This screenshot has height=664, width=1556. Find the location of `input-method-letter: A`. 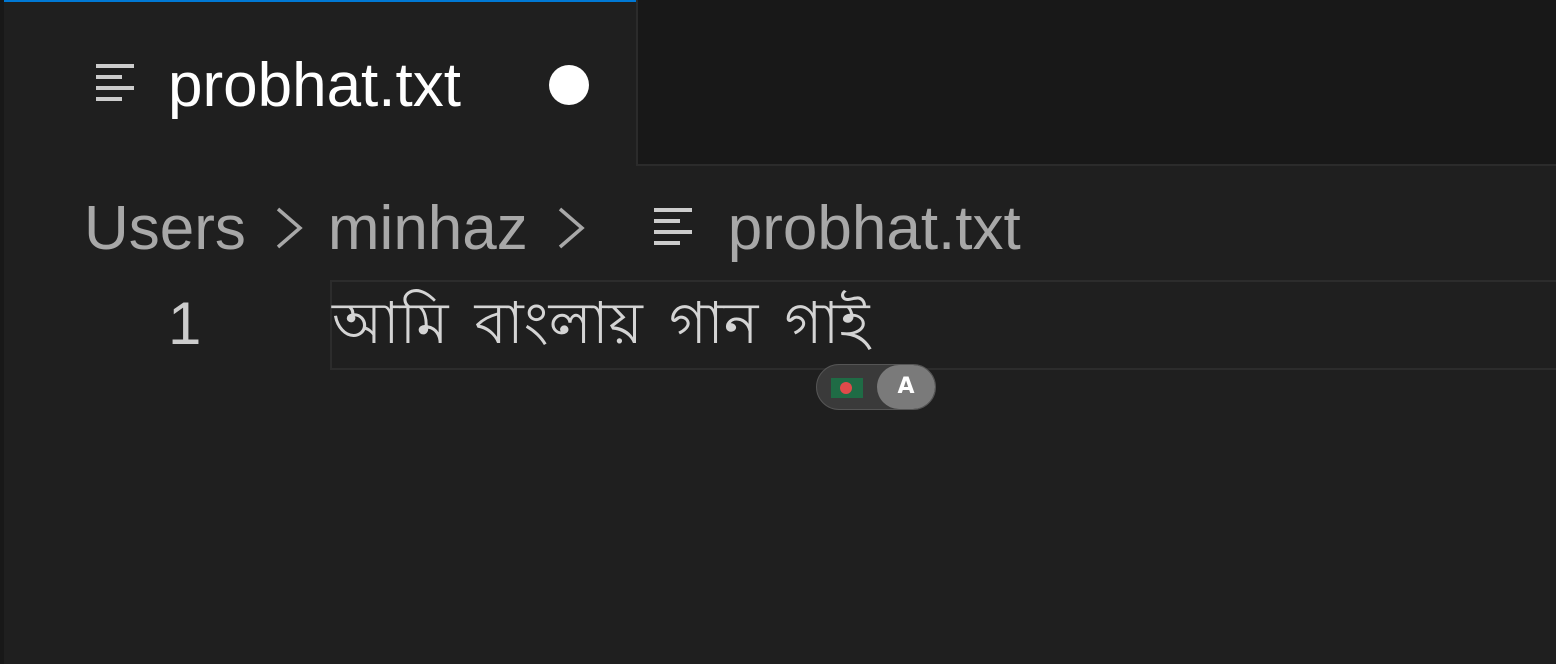

input-method-letter: A is located at coordinates (906, 387).